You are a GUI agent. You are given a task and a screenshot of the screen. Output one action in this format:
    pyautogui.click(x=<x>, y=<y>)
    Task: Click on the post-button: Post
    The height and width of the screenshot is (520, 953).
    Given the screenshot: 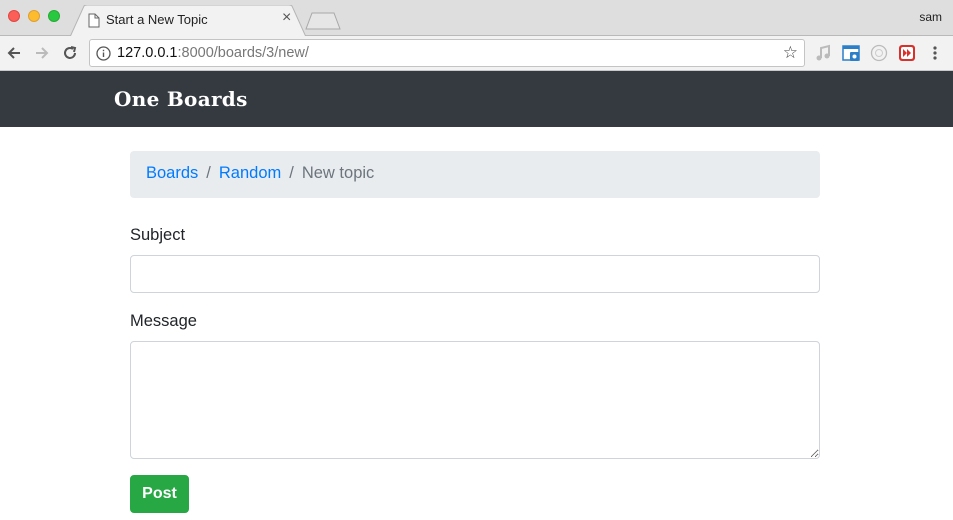 What is the action you would take?
    pyautogui.click(x=159, y=494)
    